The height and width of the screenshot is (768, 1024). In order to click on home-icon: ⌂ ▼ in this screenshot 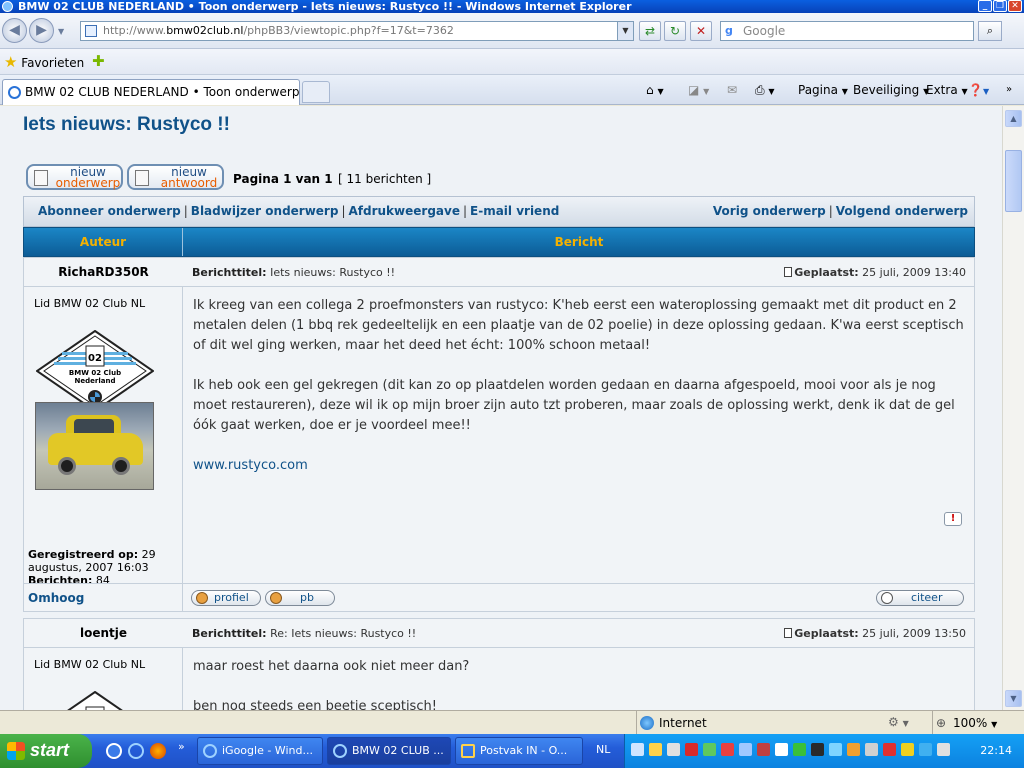, I will do `click(655, 91)`.